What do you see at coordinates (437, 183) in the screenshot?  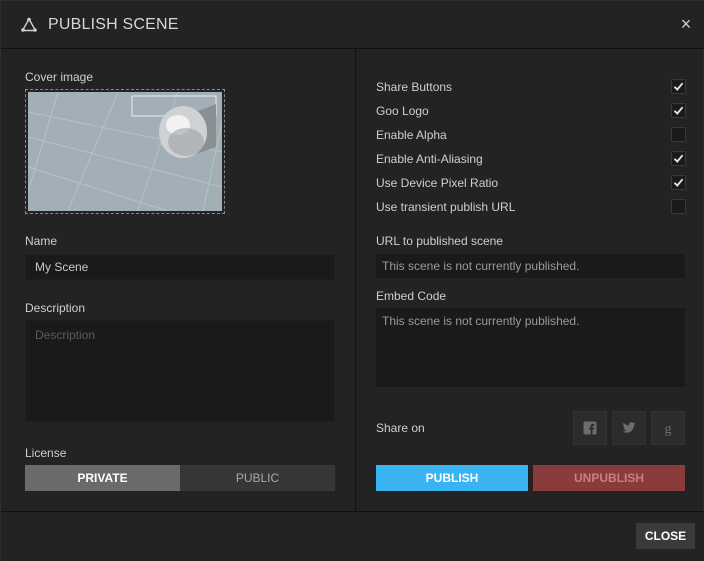 I see `option-label: Use Device Pixel Ratio` at bounding box center [437, 183].